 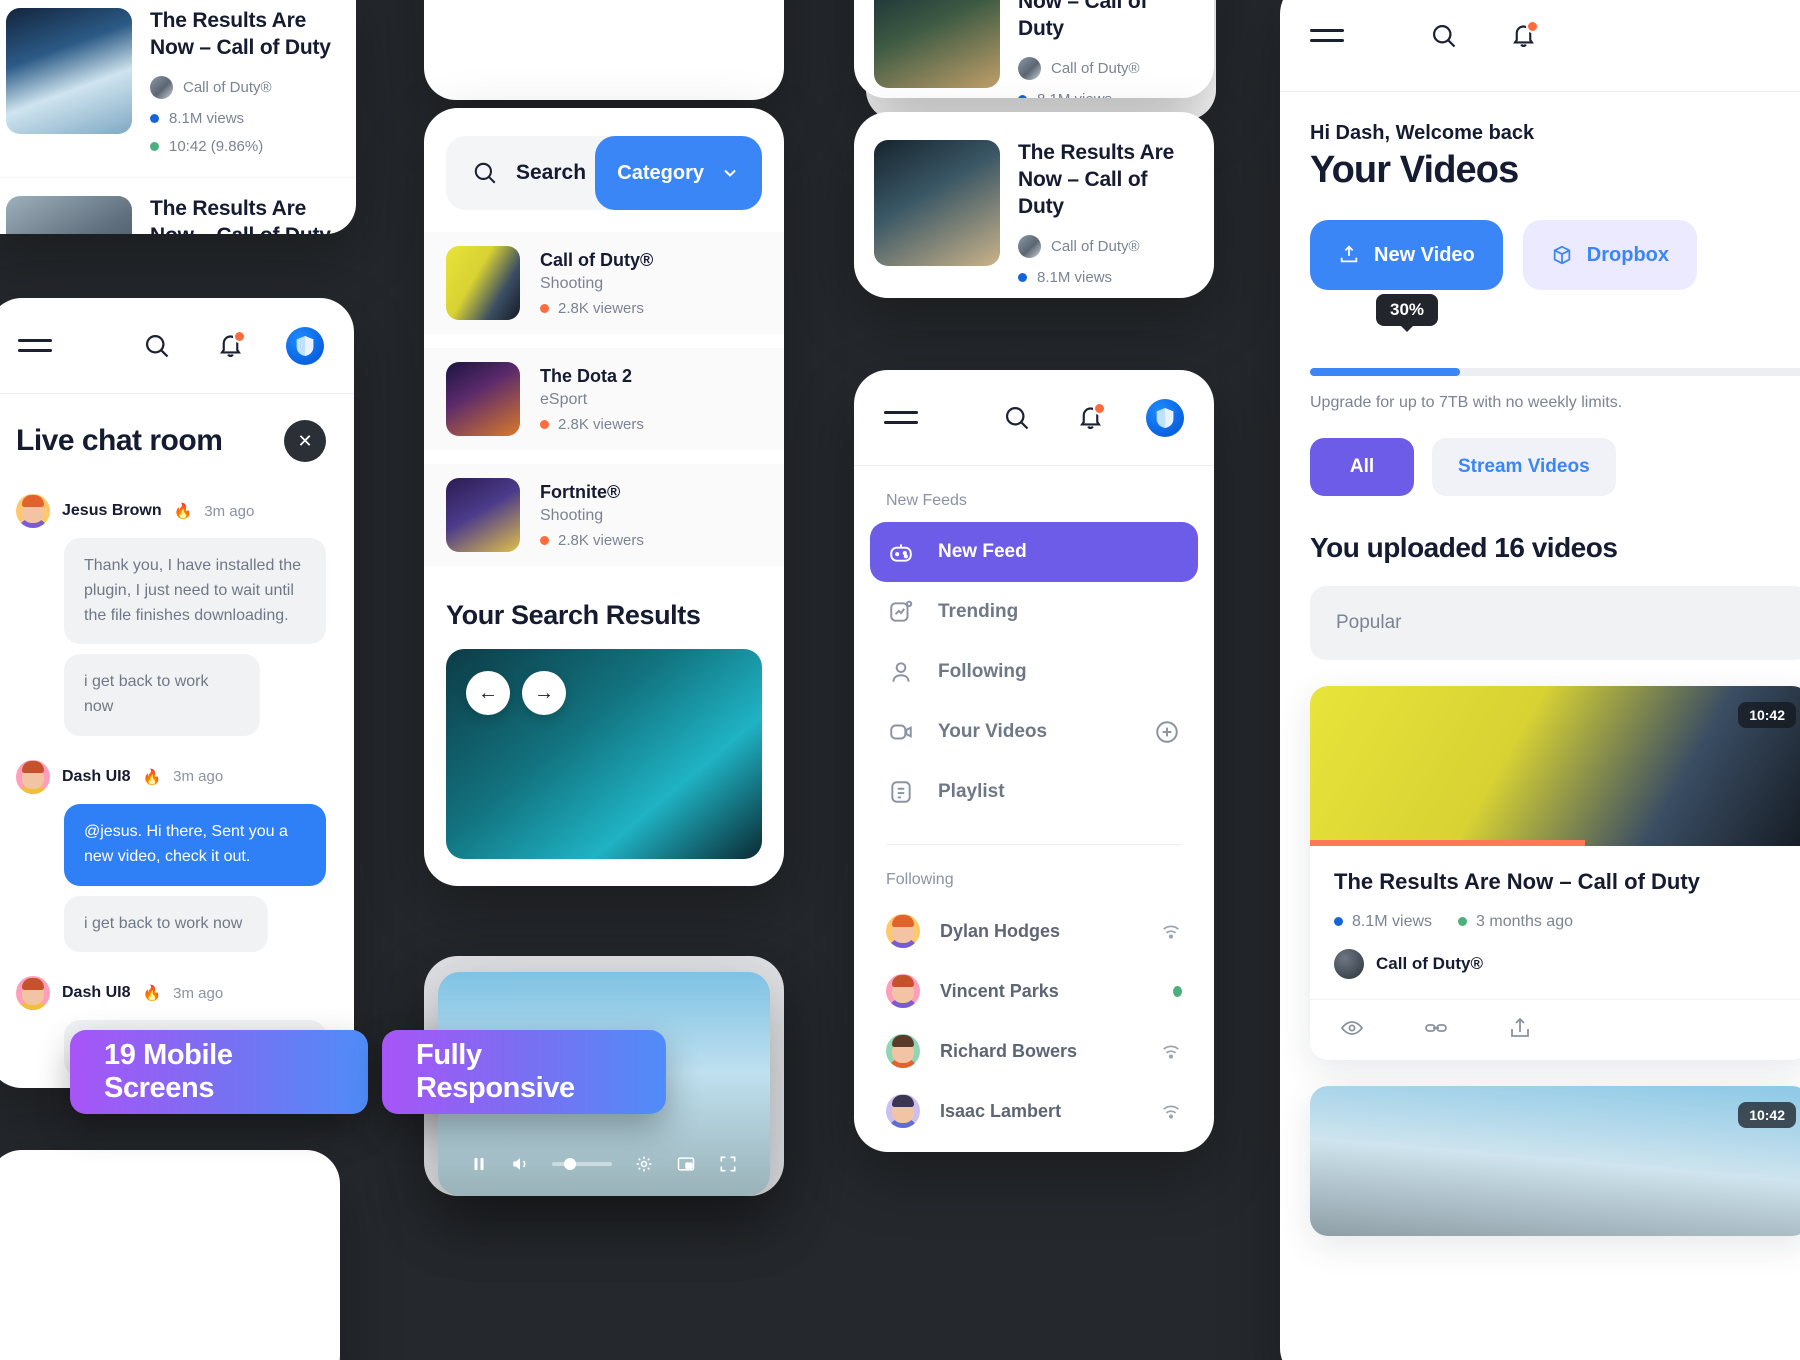 What do you see at coordinates (1022, 277) in the screenshot?
I see `views-dot-icon` at bounding box center [1022, 277].